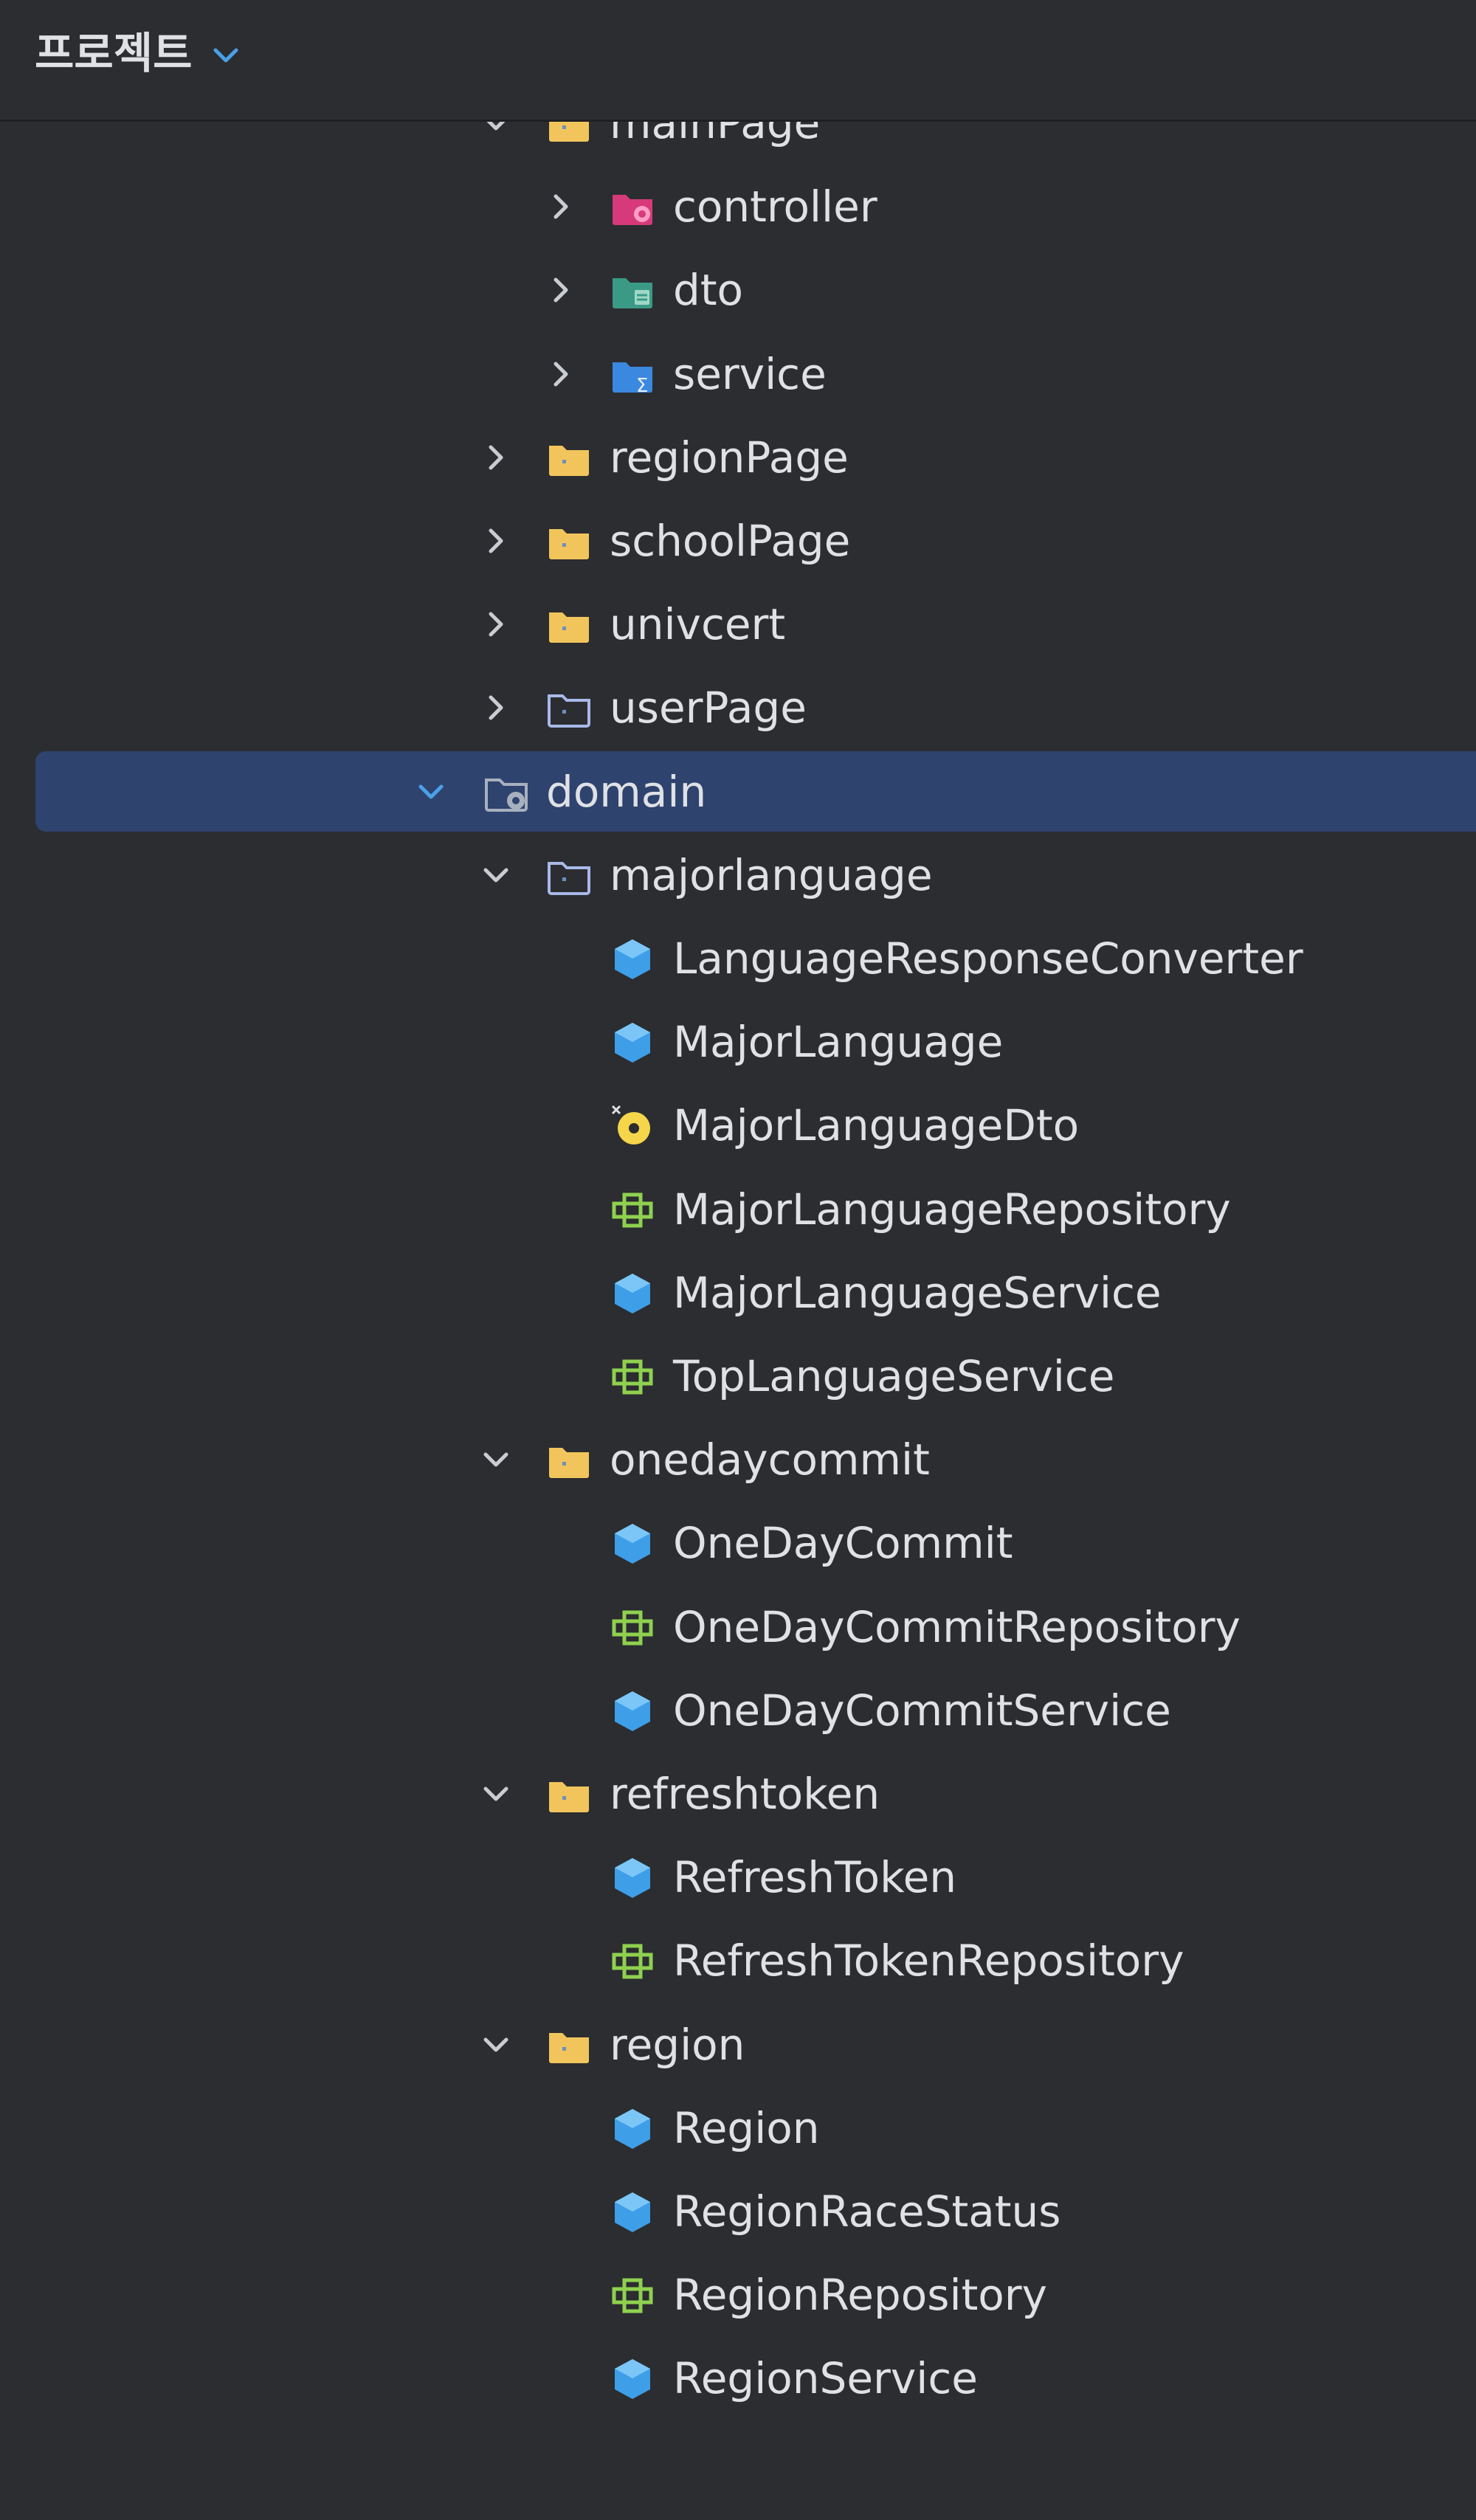 This screenshot has width=1476, height=2520. Describe the element at coordinates (867, 2211) in the screenshot. I see `tree-row-label: RegionRaceStatus` at that location.